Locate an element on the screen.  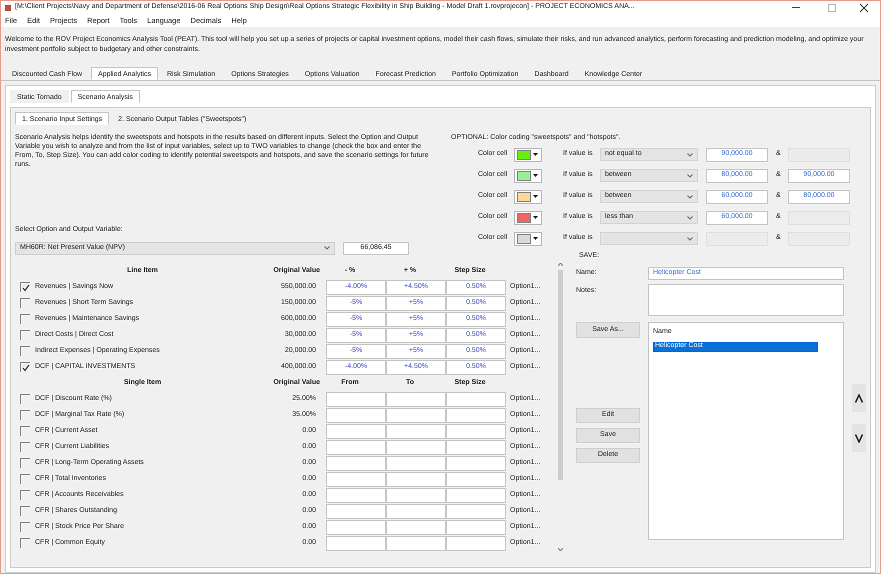
scroll-thumb is located at coordinates (560, 375).